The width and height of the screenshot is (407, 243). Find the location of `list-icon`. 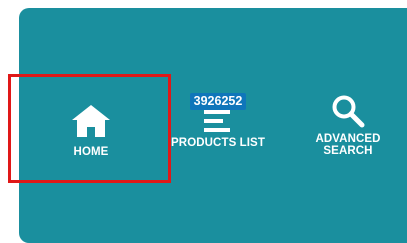

list-icon is located at coordinates (217, 121).